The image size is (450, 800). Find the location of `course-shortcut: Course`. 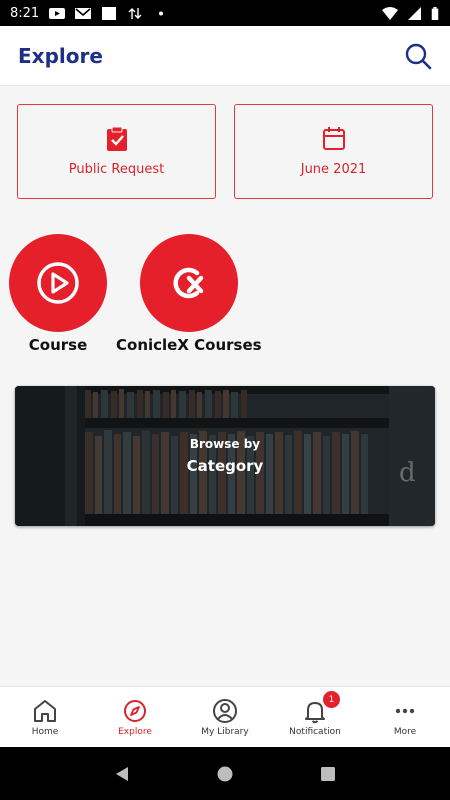

course-shortcut: Course is located at coordinates (58, 294).